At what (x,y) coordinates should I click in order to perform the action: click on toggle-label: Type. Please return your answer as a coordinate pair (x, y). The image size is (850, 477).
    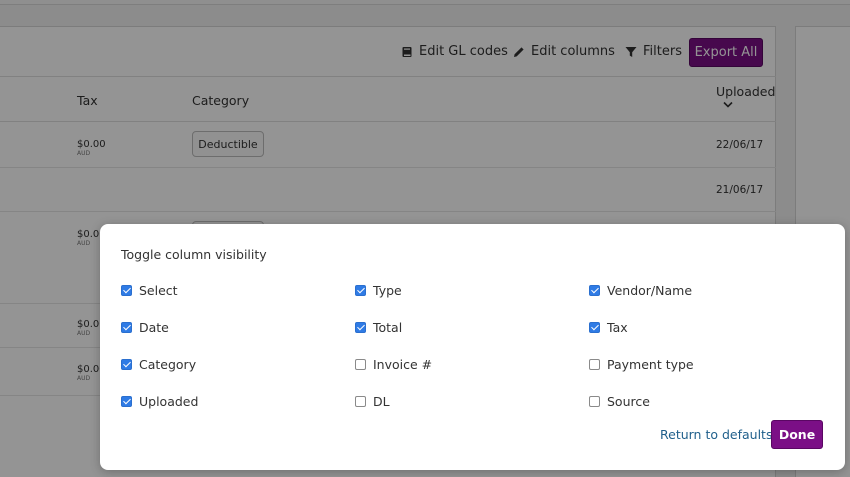
    Looking at the image, I should click on (387, 290).